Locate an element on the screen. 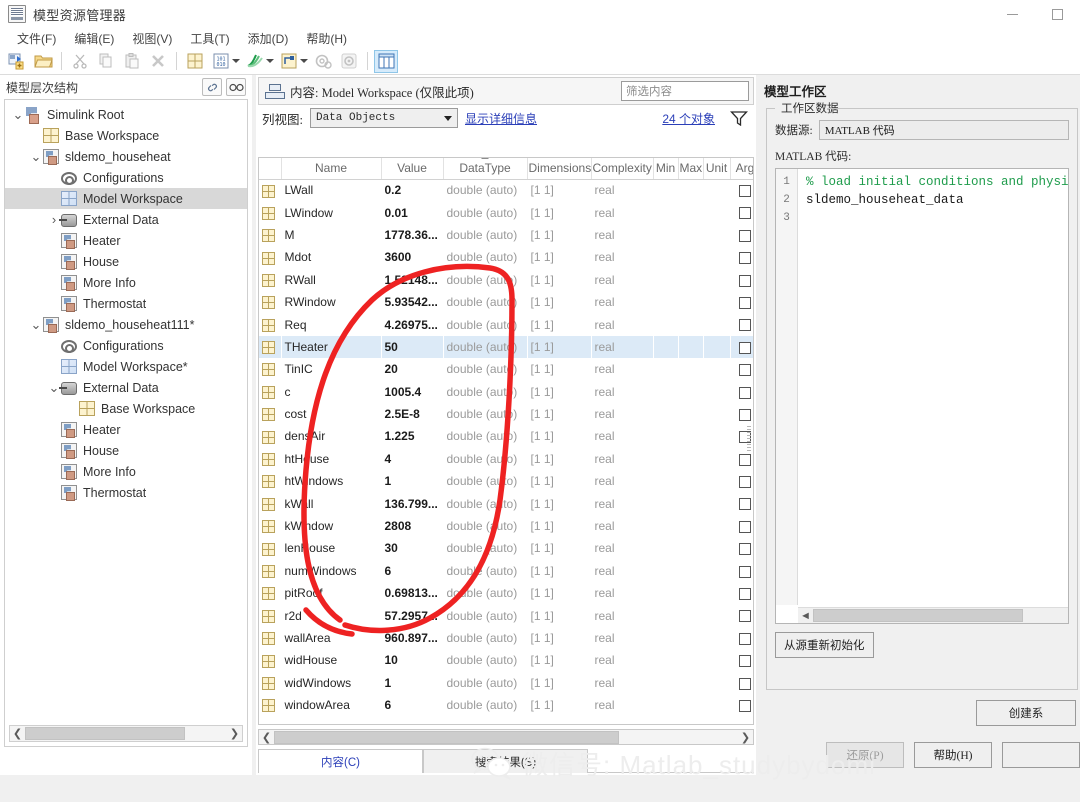 The image size is (1080, 812). table-row: lenHouse 30 double (auto) [1 1] real is located at coordinates (506, 548).